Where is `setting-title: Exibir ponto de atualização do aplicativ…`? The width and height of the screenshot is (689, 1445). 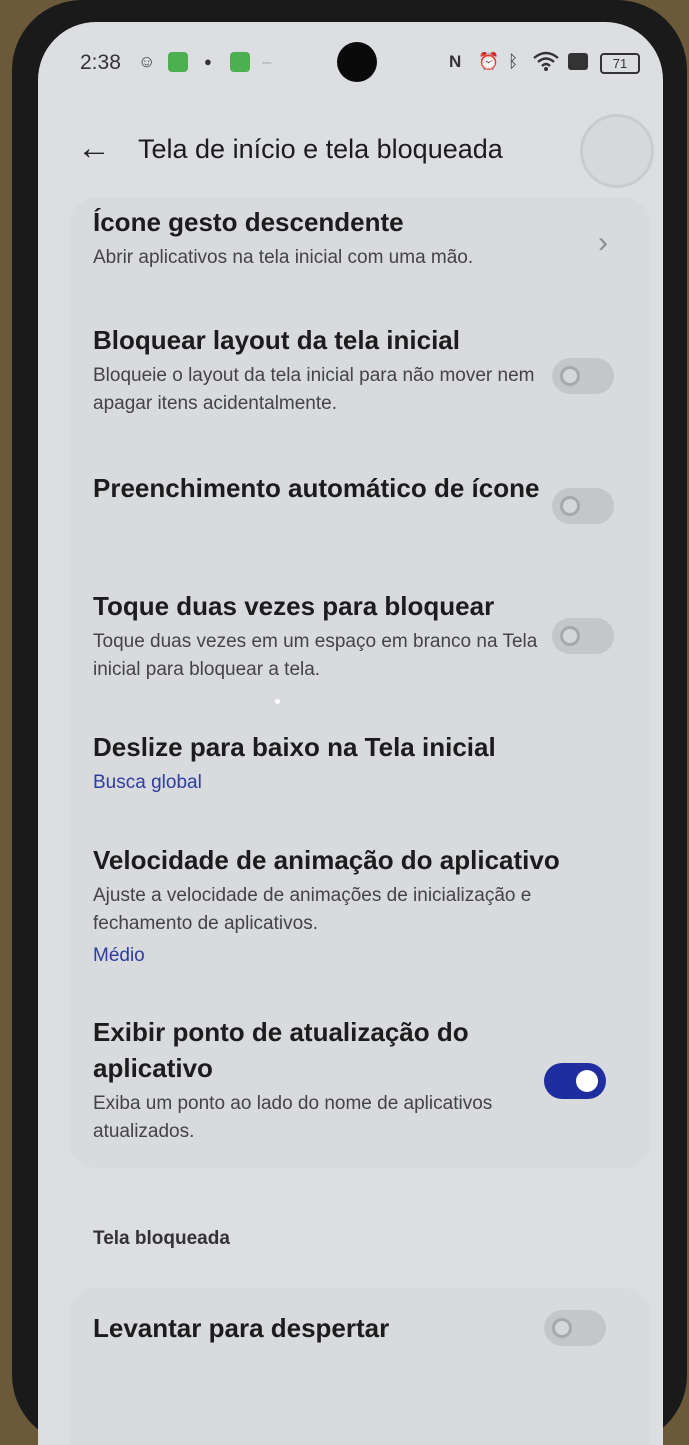
setting-title: Exibir ponto de atualização do aplicativ… is located at coordinates (281, 1050).